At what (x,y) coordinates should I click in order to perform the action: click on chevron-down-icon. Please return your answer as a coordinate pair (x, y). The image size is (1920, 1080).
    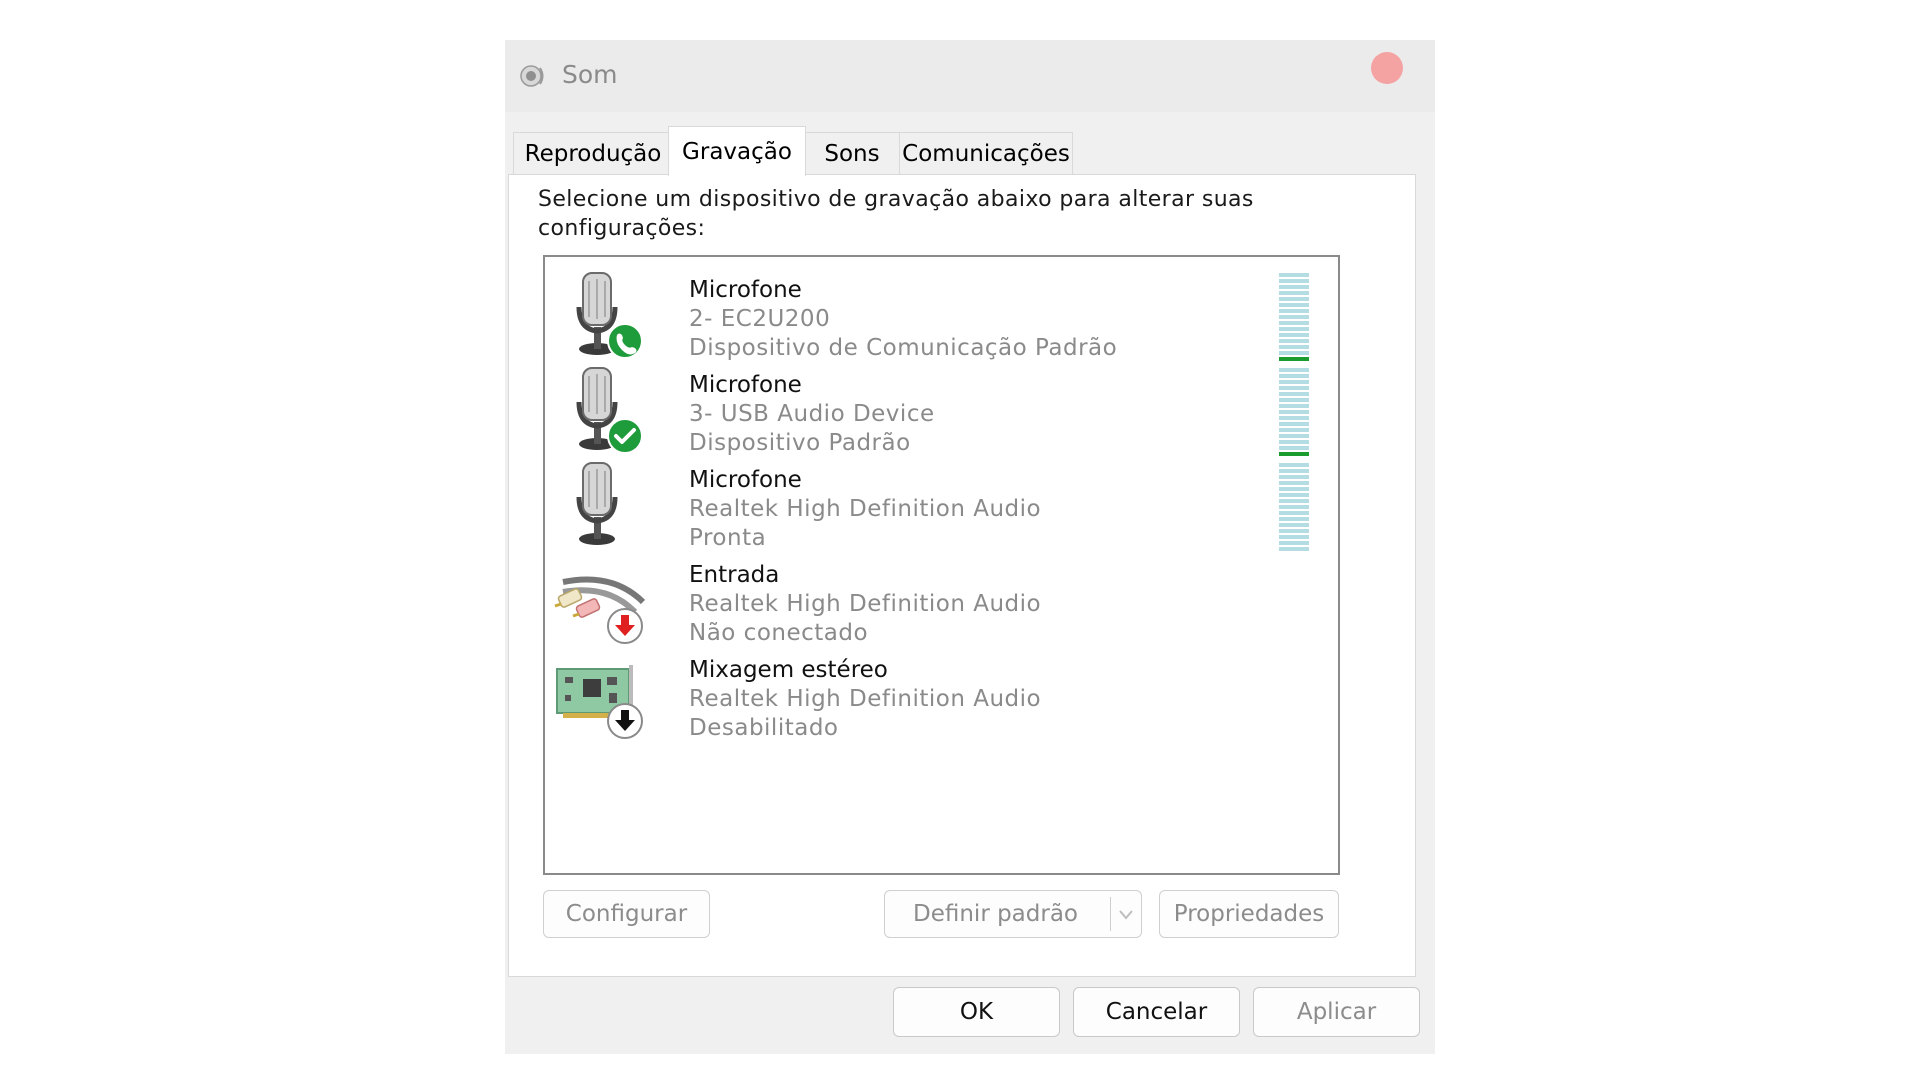
    Looking at the image, I should click on (1126, 914).